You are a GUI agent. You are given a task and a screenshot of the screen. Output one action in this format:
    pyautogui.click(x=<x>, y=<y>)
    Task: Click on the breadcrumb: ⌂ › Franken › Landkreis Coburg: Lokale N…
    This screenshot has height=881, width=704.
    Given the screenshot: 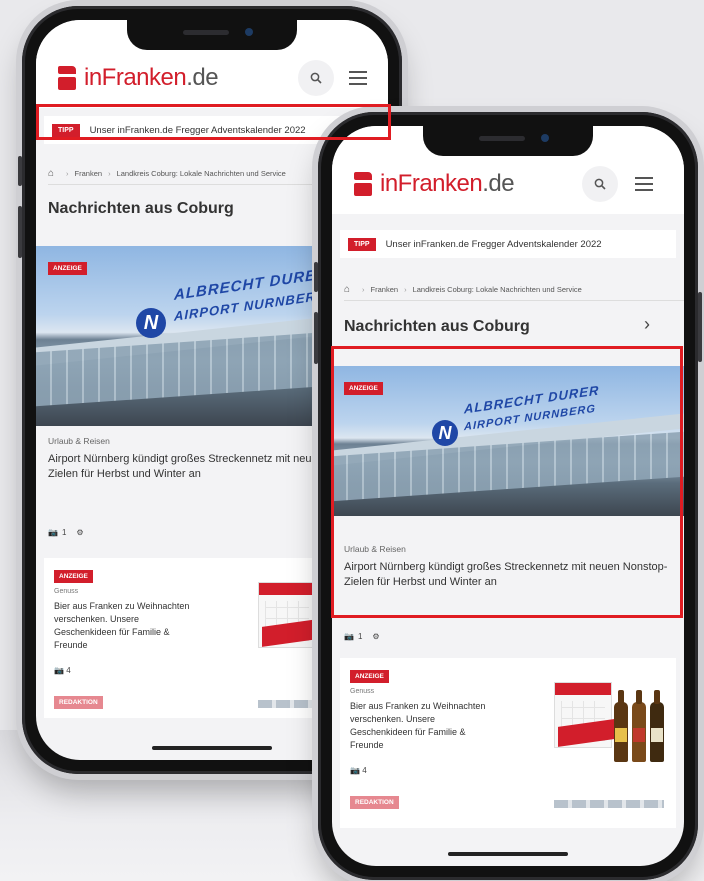 What is the action you would take?
    pyautogui.click(x=514, y=289)
    